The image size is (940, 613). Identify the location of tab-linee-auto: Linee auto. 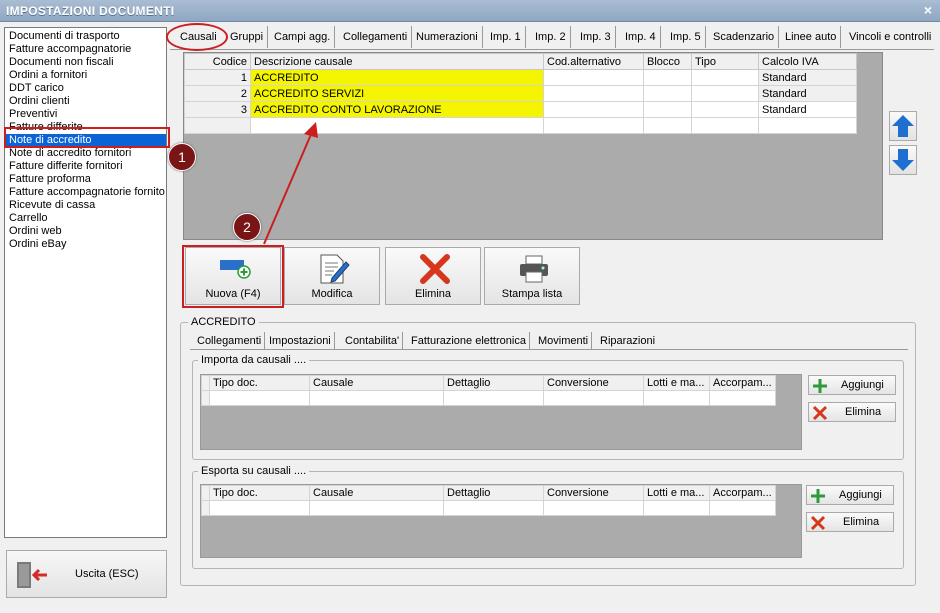
(811, 37).